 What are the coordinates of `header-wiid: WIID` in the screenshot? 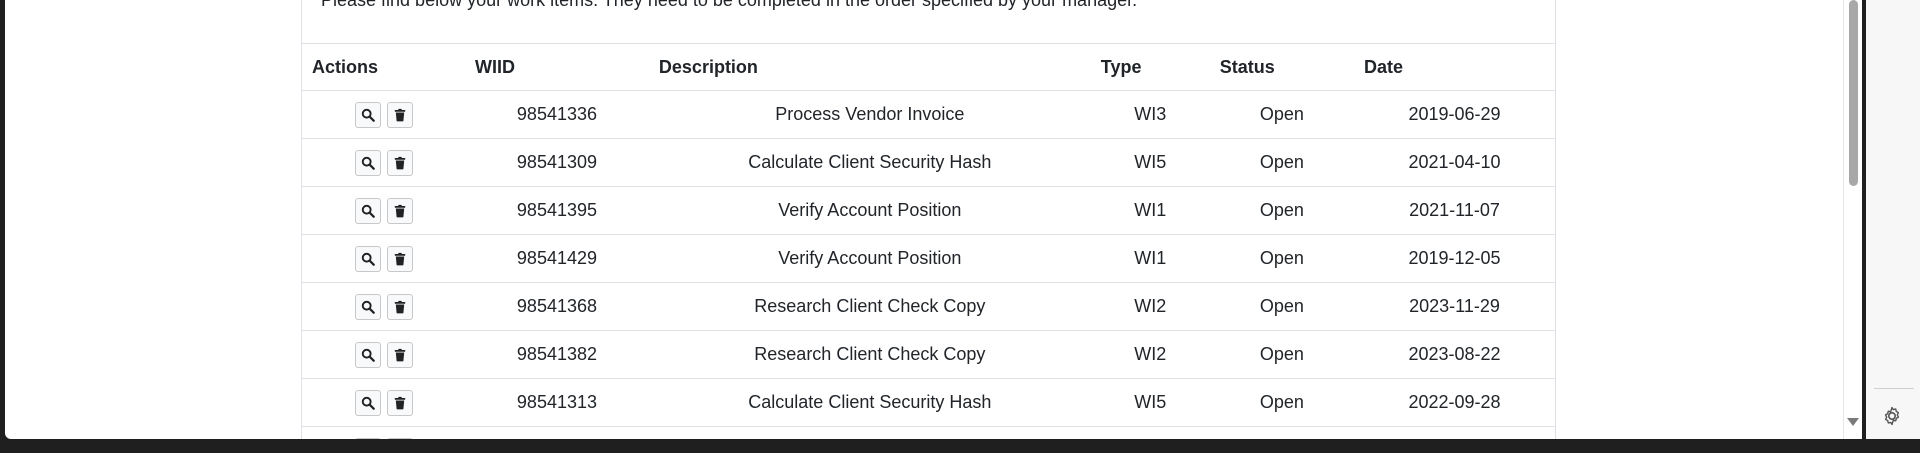 It's located at (557, 67).